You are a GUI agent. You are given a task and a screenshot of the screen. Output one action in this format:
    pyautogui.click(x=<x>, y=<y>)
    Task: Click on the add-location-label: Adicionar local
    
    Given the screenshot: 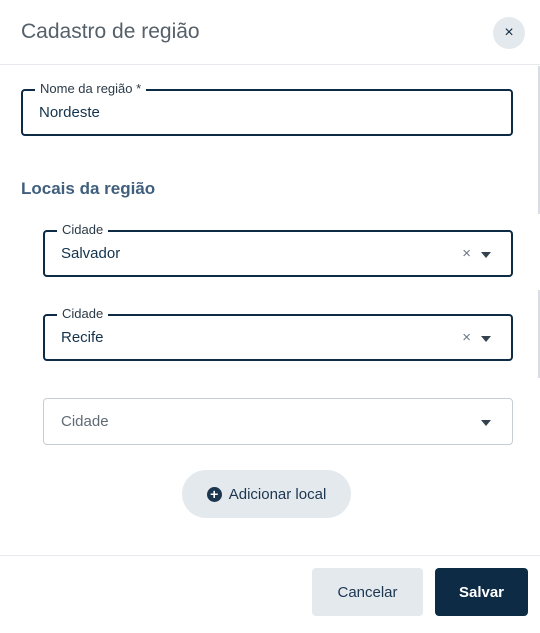 What is the action you would take?
    pyautogui.click(x=277, y=494)
    